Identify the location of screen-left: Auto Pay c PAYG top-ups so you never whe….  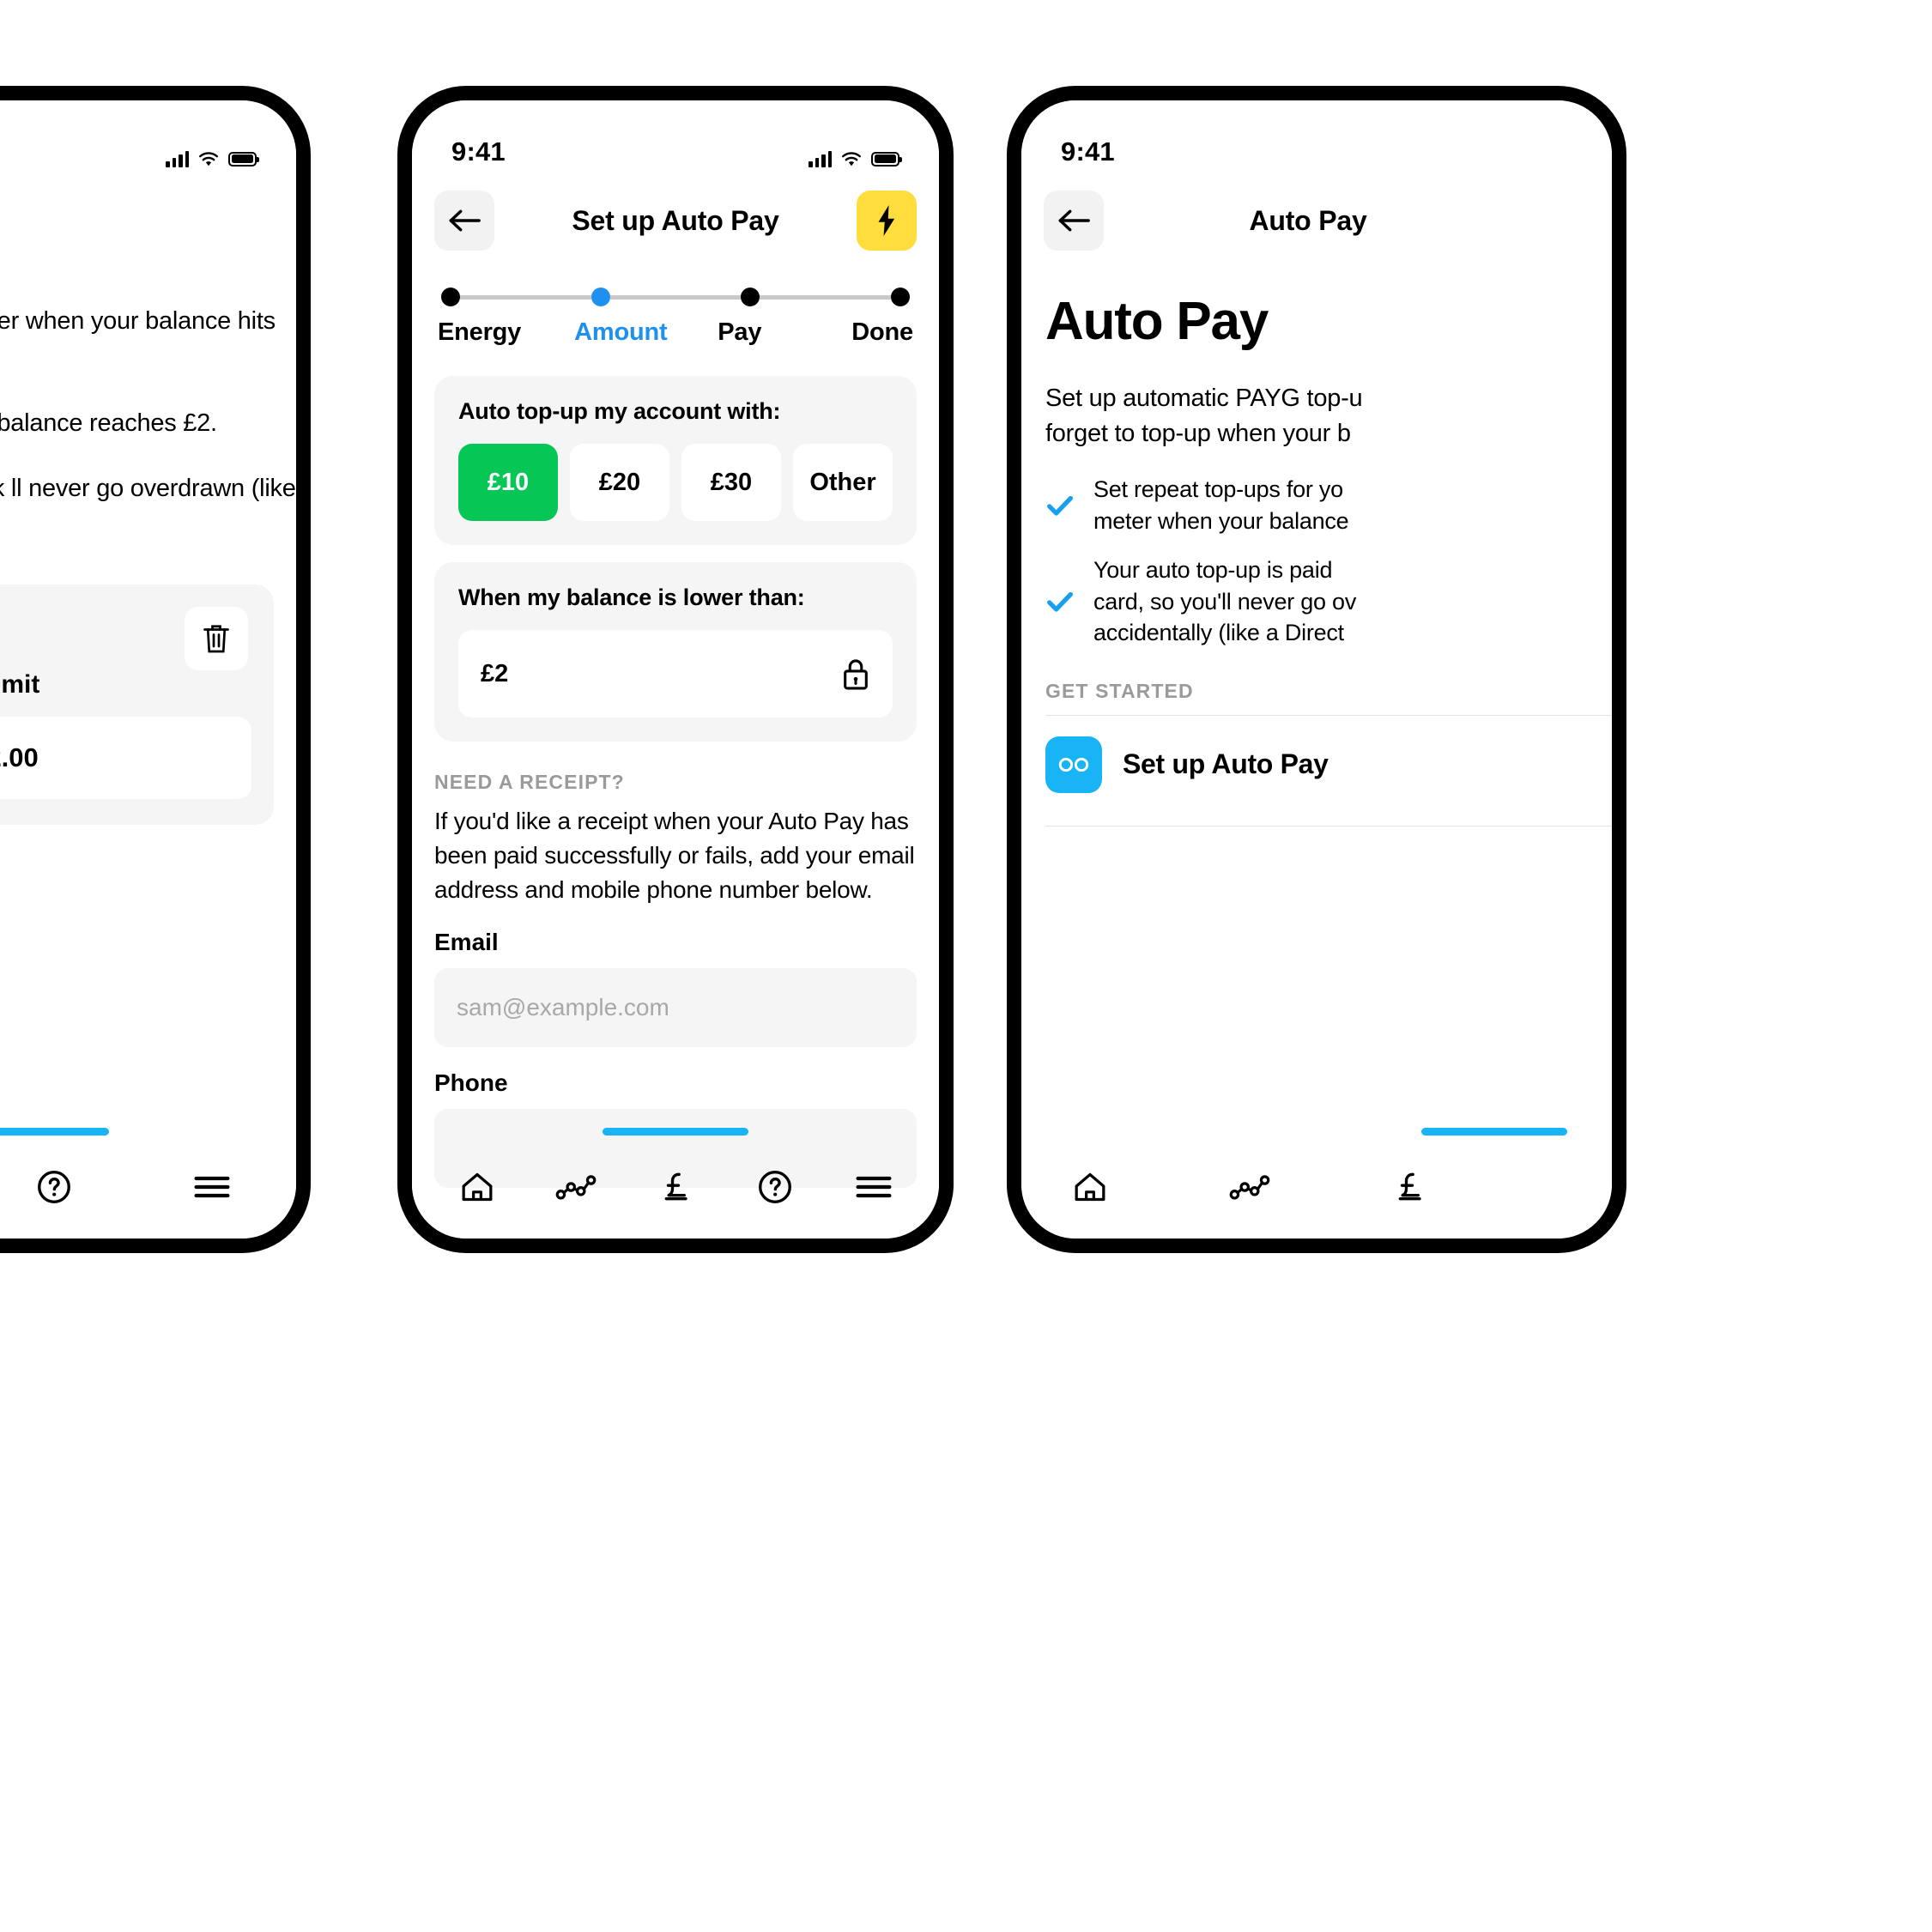
(148, 670).